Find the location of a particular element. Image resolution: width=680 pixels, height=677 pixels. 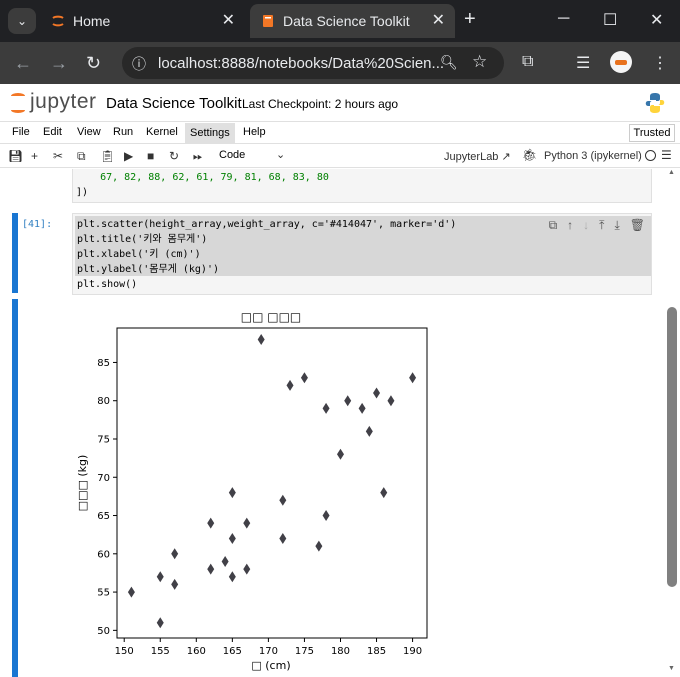

jupyterlab-link: JupyterLab ↗ is located at coordinates (477, 156).